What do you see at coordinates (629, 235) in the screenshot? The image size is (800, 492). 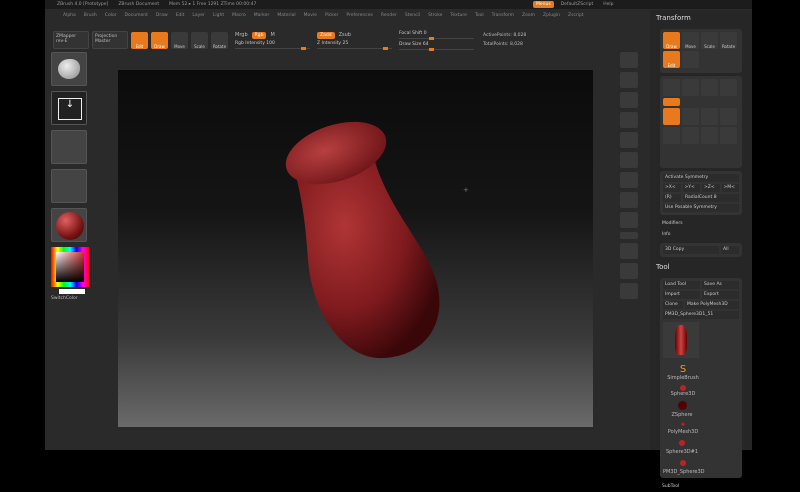 I see `polyf-toggle` at bounding box center [629, 235].